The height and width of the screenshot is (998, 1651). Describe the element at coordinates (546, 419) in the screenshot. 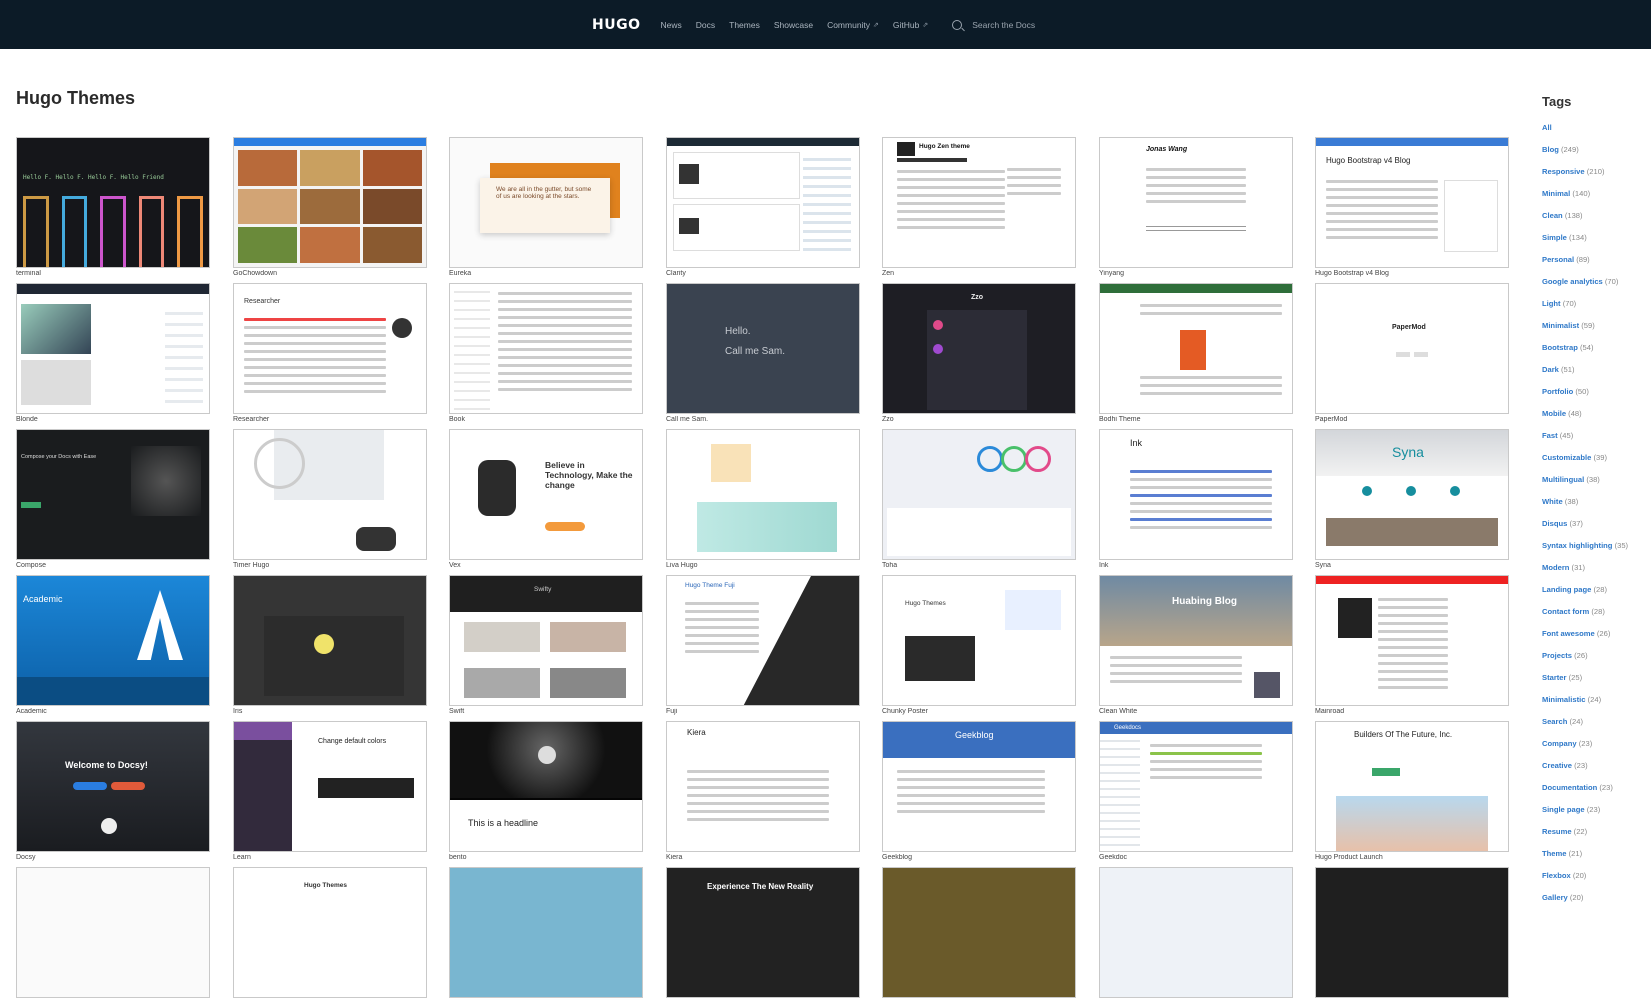

I see `theme-name: Book` at that location.